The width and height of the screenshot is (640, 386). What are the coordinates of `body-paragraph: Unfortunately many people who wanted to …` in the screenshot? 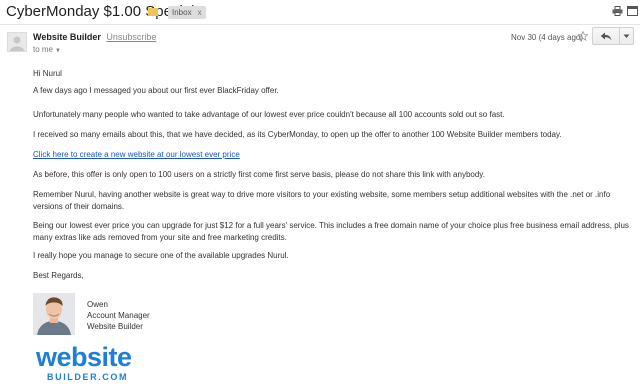 It's located at (269, 114).